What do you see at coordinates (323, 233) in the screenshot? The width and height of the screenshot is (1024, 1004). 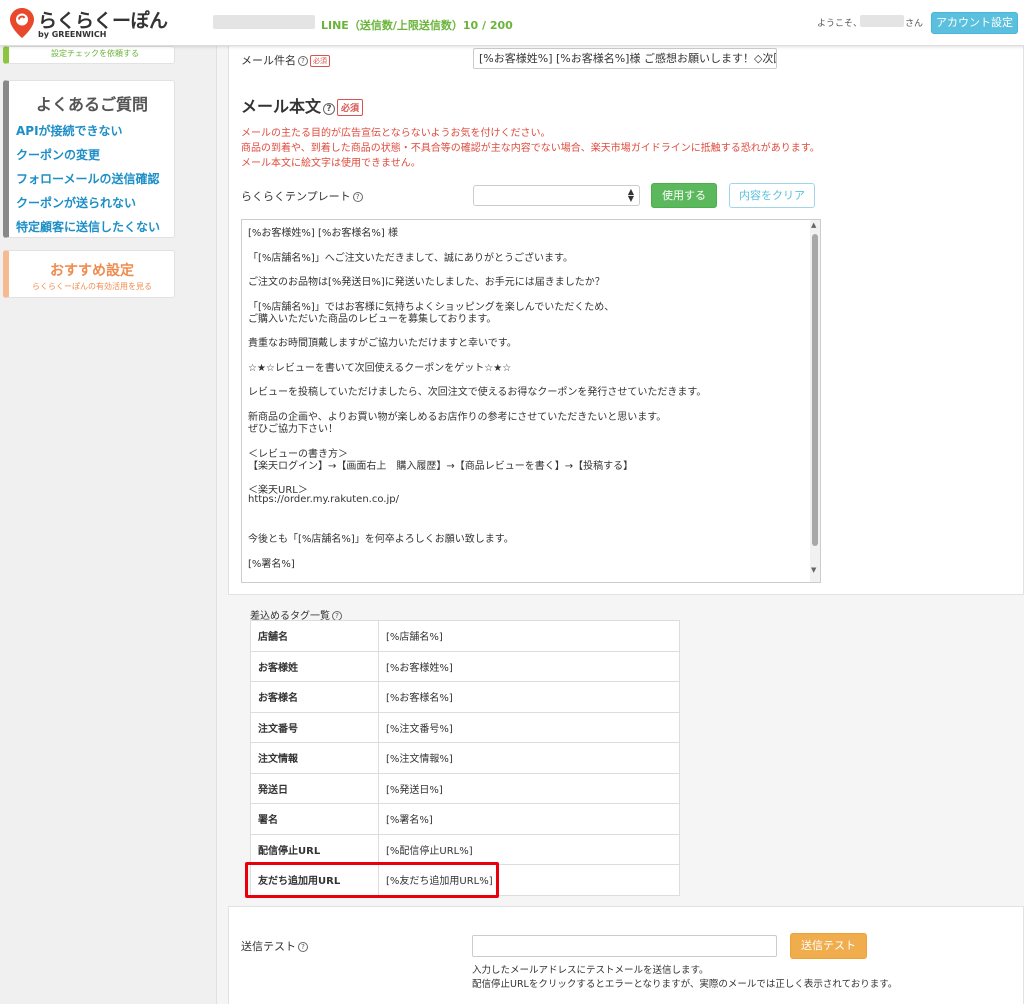 I see `mail-body-line: [%お客様姓%] [%お客様名%] 様` at bounding box center [323, 233].